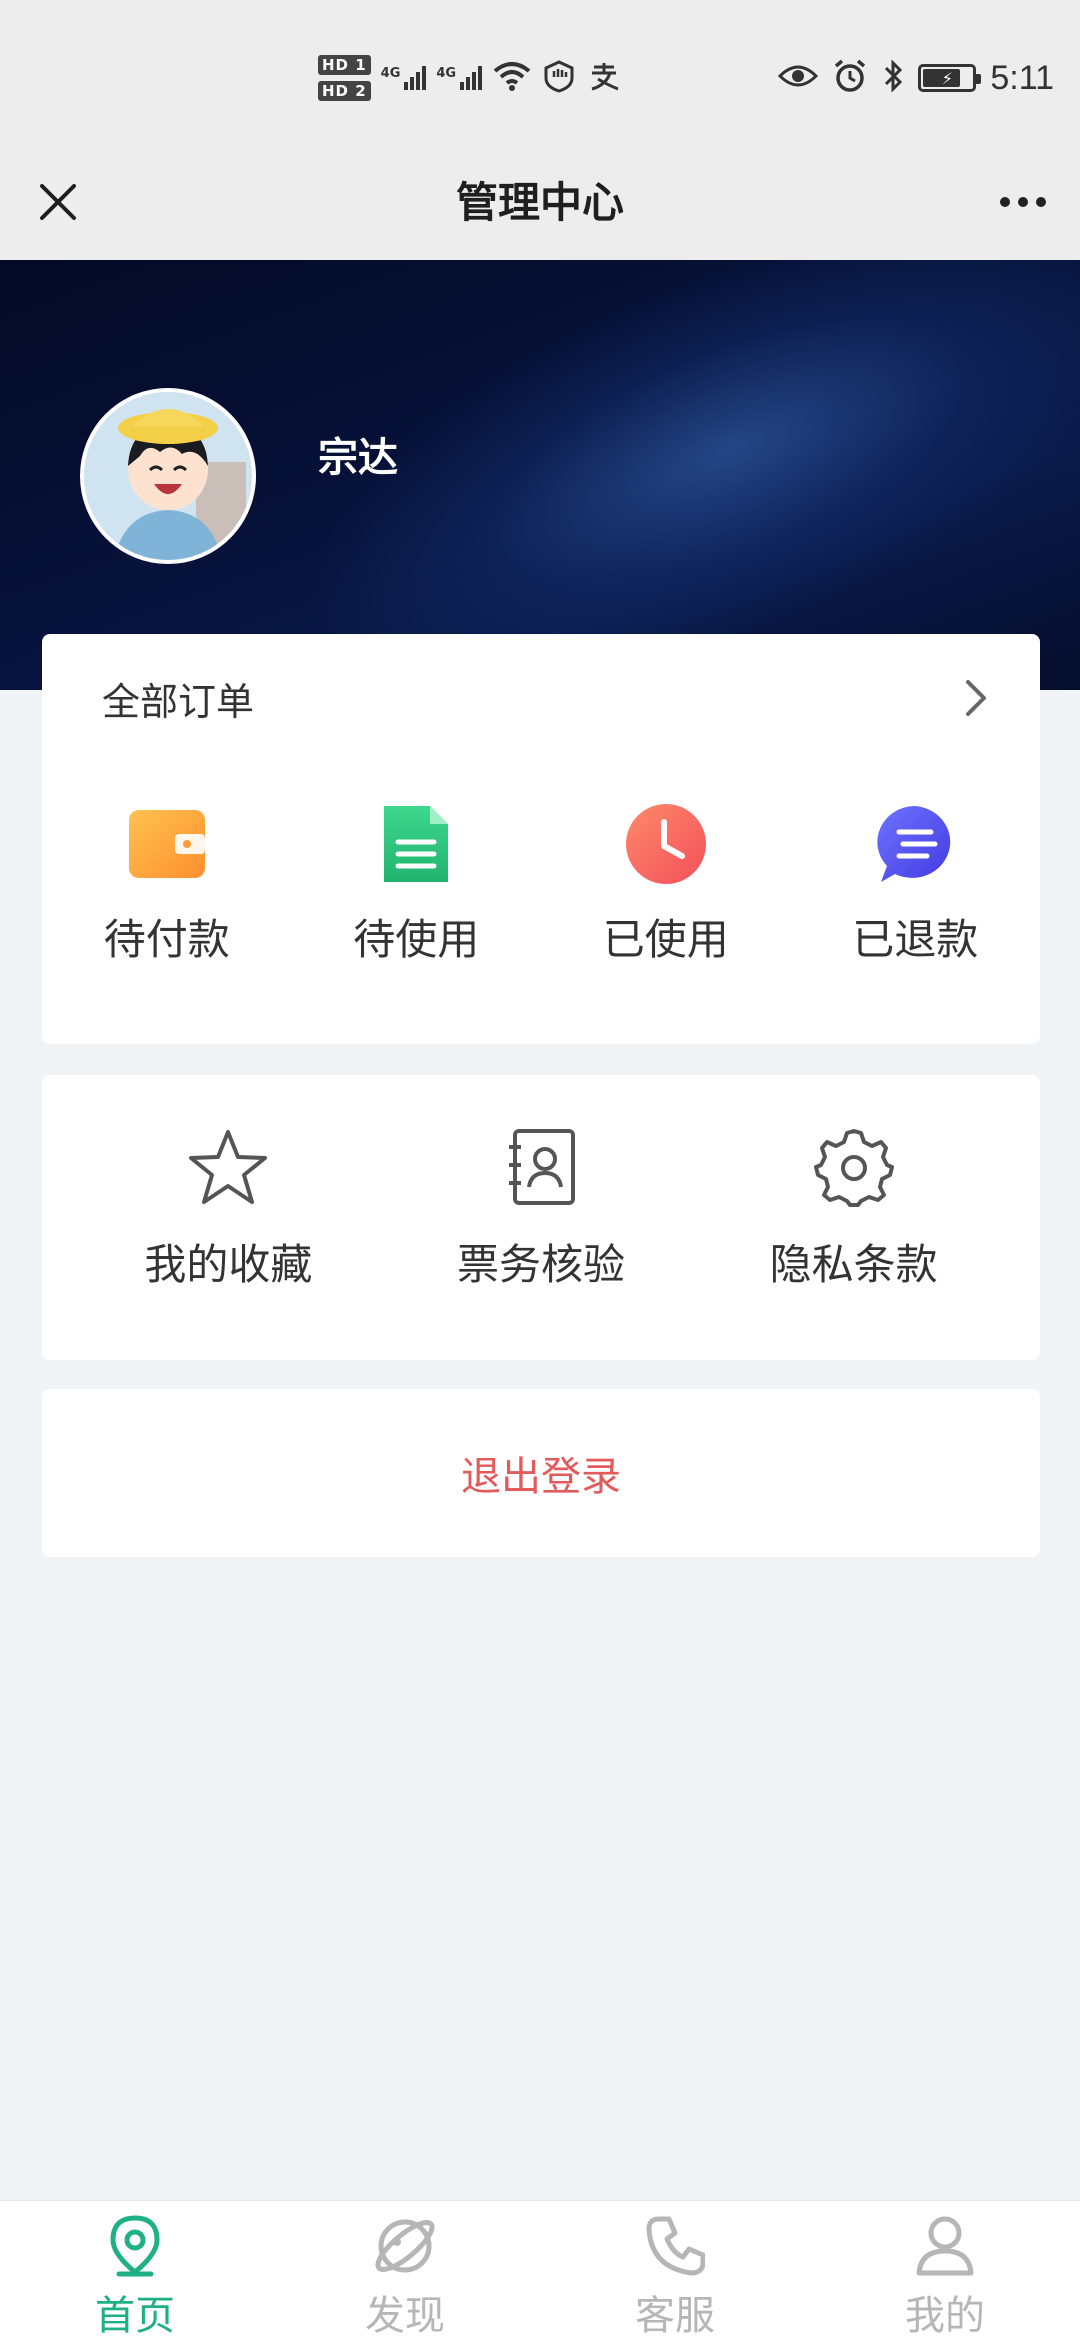 The height and width of the screenshot is (2340, 1080). I want to click on more-button, so click(1023, 202).